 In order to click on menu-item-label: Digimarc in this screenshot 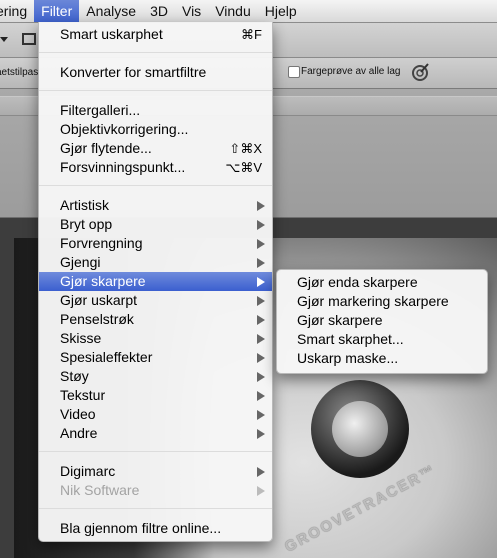, I will do `click(88, 471)`.